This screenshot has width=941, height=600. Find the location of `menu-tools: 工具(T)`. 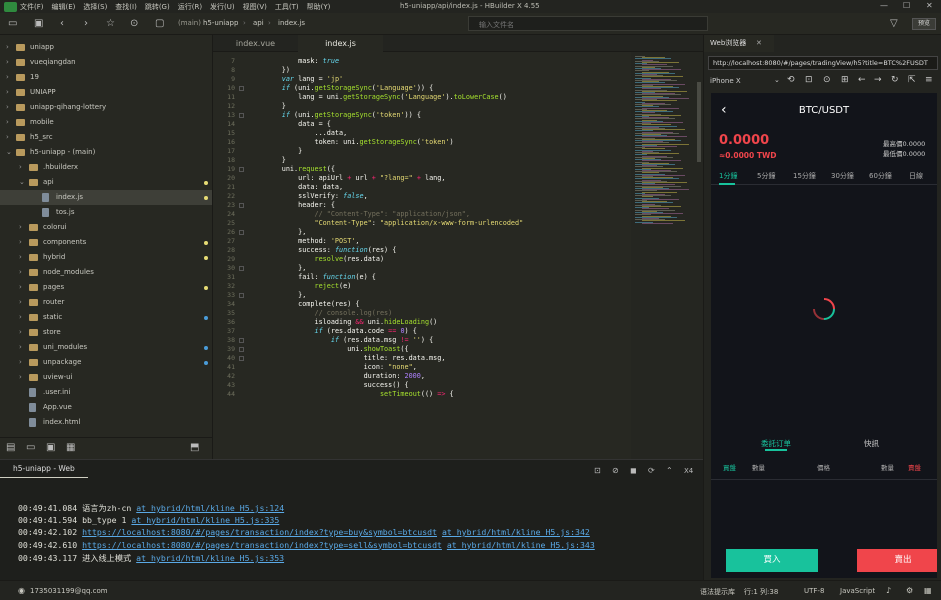

menu-tools: 工具(T) is located at coordinates (287, 7).